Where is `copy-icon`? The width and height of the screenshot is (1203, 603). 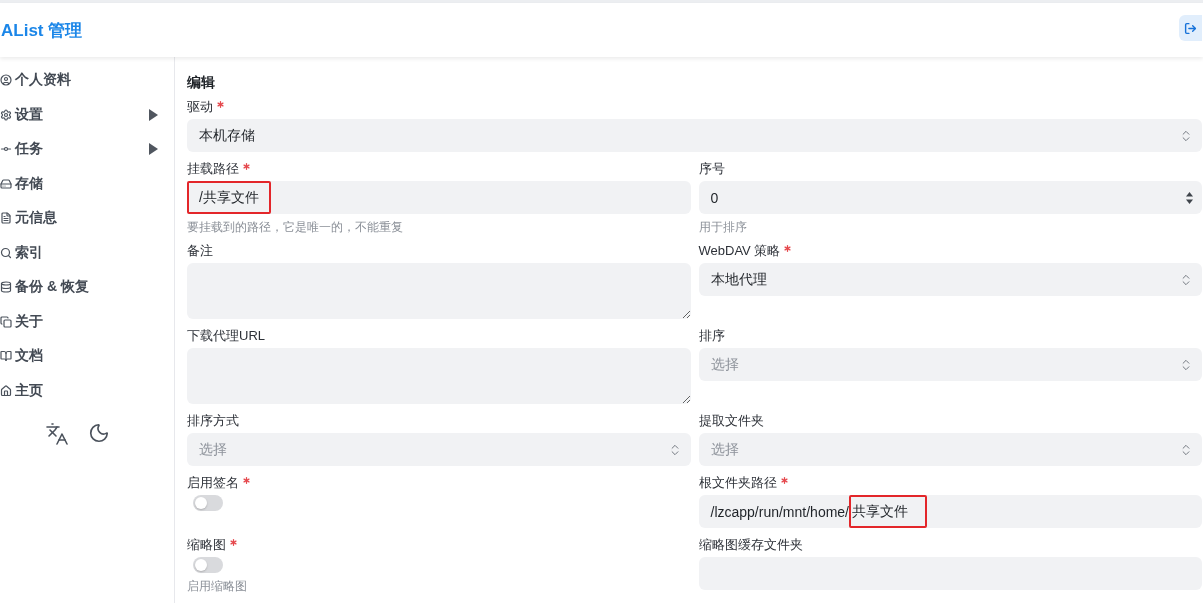
copy-icon is located at coordinates (6, 321).